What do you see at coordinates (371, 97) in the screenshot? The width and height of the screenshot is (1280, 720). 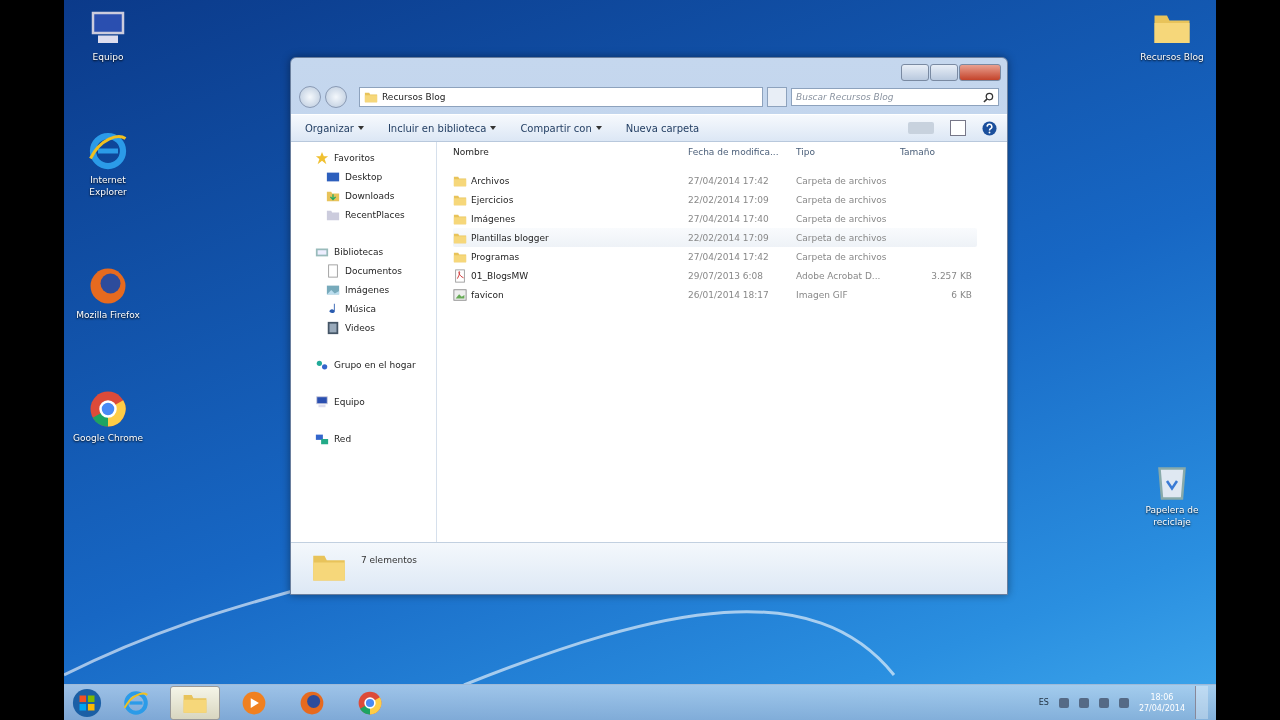 I see `folder-icon` at bounding box center [371, 97].